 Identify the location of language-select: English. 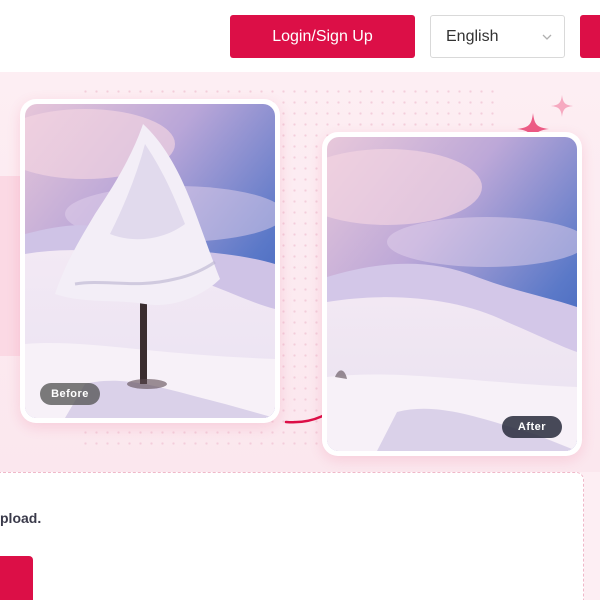
(497, 36).